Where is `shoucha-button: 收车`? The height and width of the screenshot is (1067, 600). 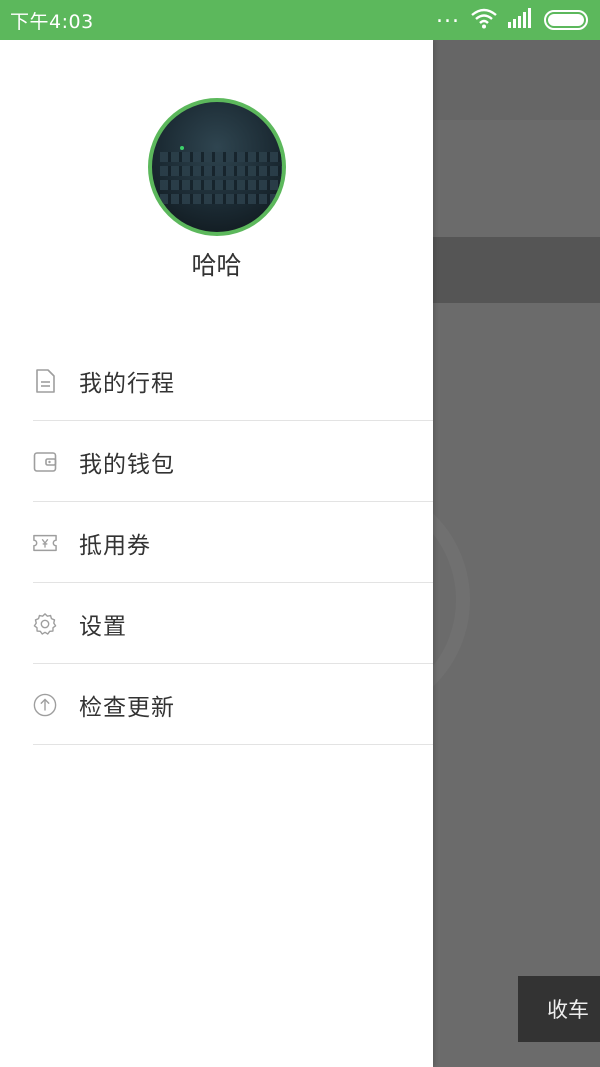
shoucha-button: 收车 is located at coordinates (559, 1009).